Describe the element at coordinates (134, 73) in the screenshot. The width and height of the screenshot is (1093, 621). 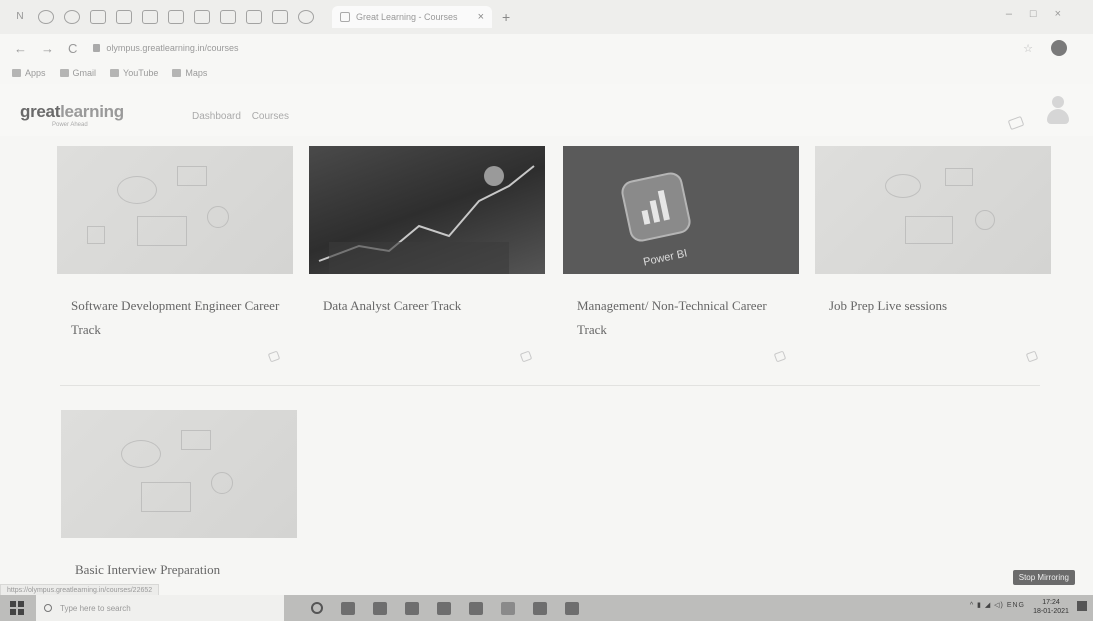
I see `bookmark-youtube: YouTube` at that location.